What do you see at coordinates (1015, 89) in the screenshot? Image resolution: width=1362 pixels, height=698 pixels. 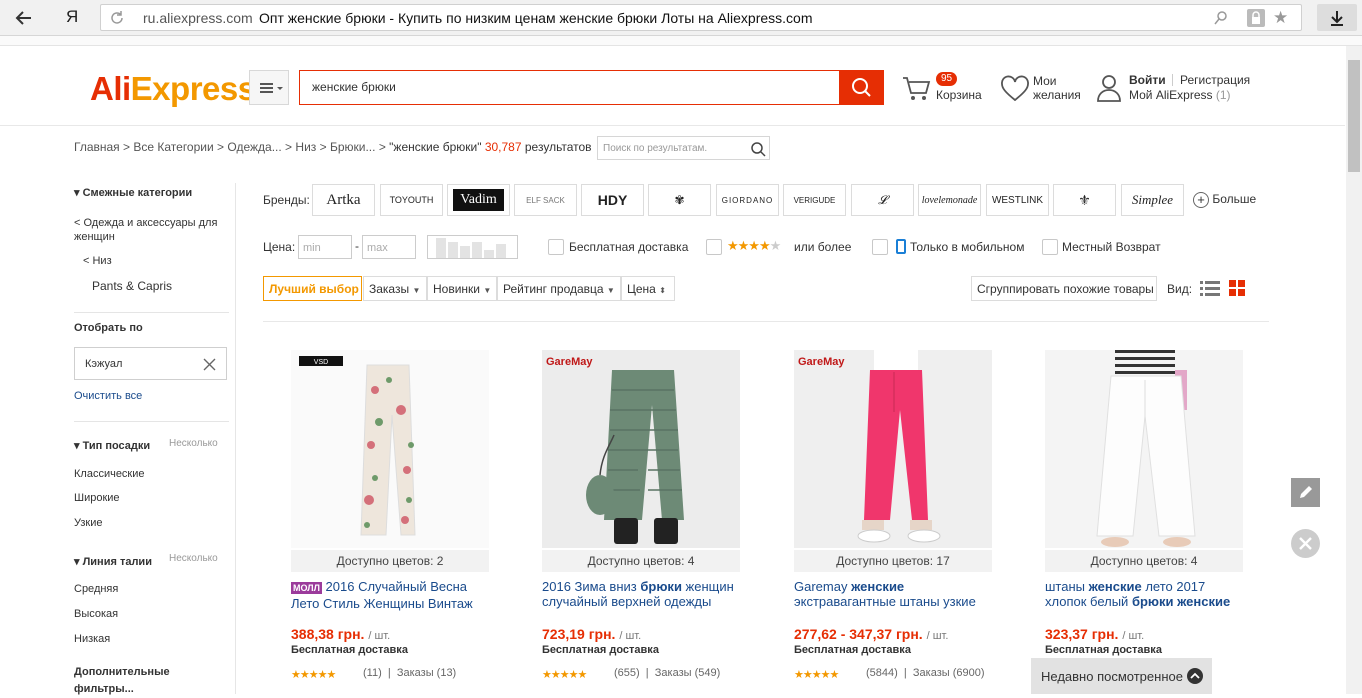 I see `heart-icon` at bounding box center [1015, 89].